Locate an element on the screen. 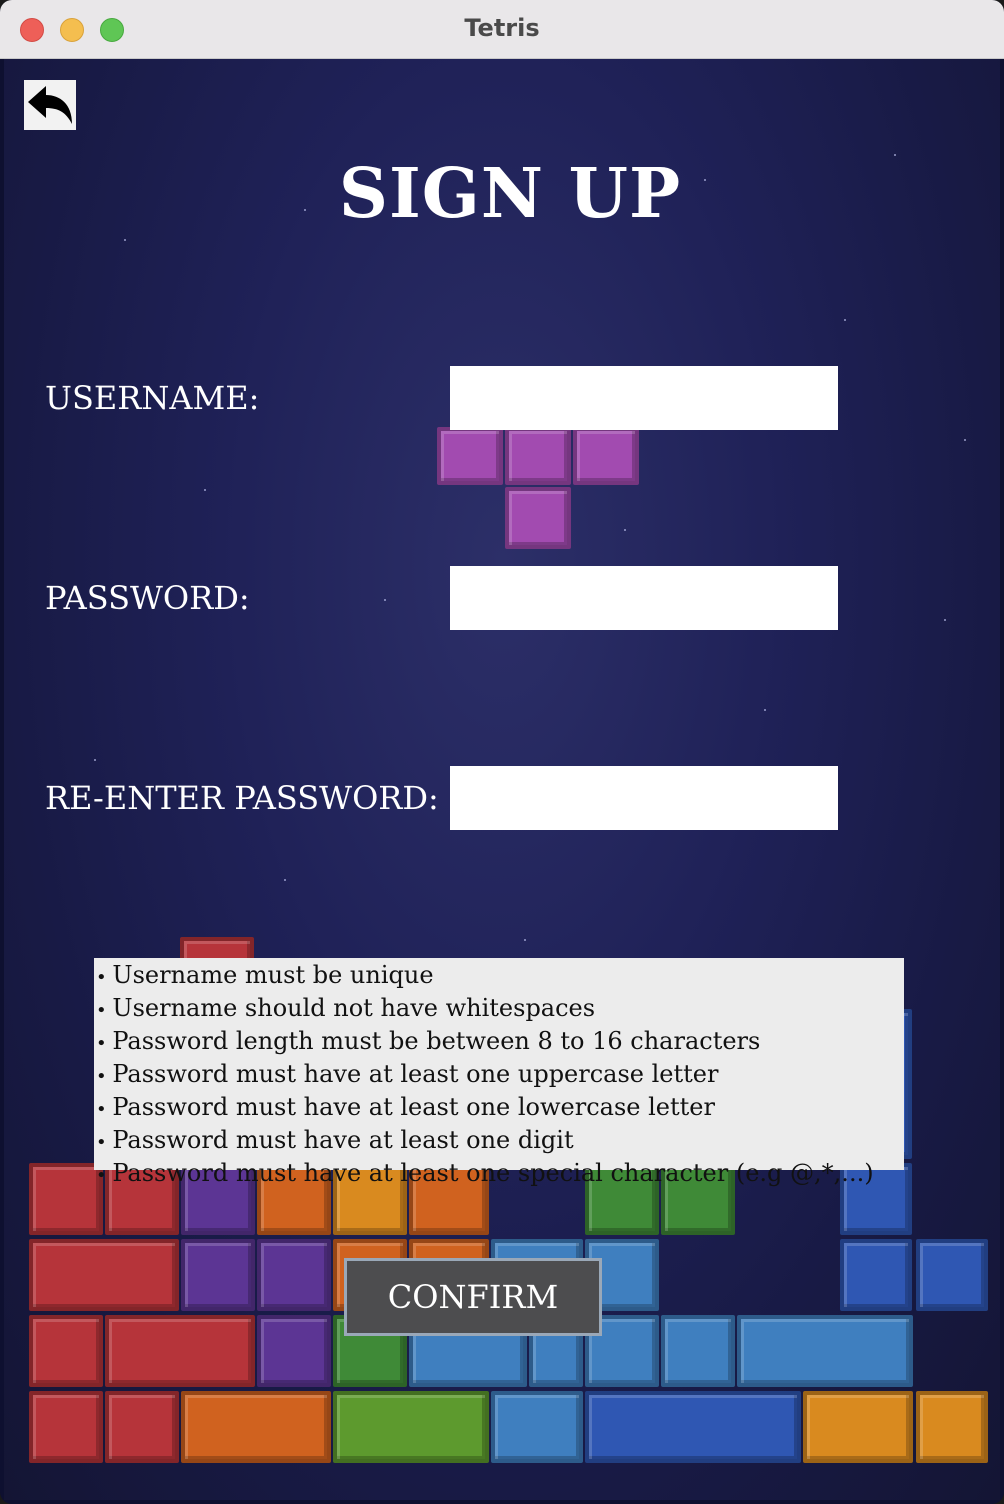 This screenshot has height=1504, width=1004. back-arrow-icon is located at coordinates (50, 105).